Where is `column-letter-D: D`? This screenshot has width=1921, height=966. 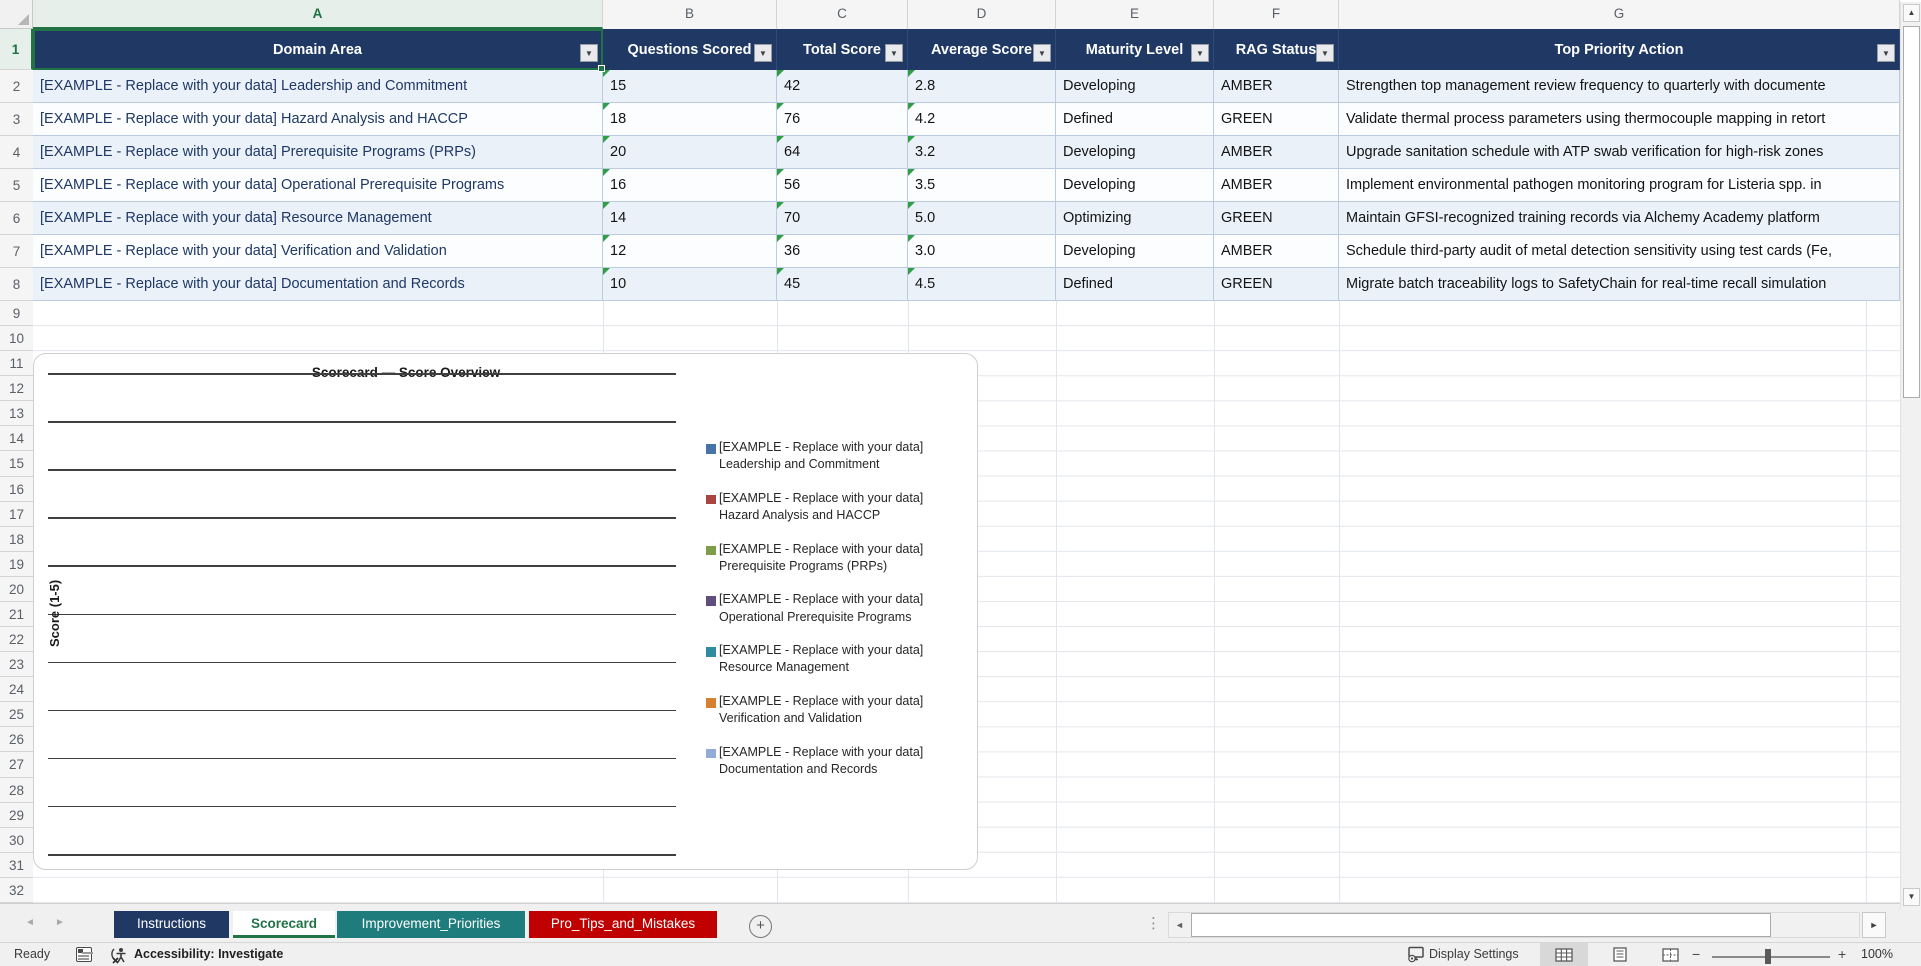 column-letter-D: D is located at coordinates (982, 14).